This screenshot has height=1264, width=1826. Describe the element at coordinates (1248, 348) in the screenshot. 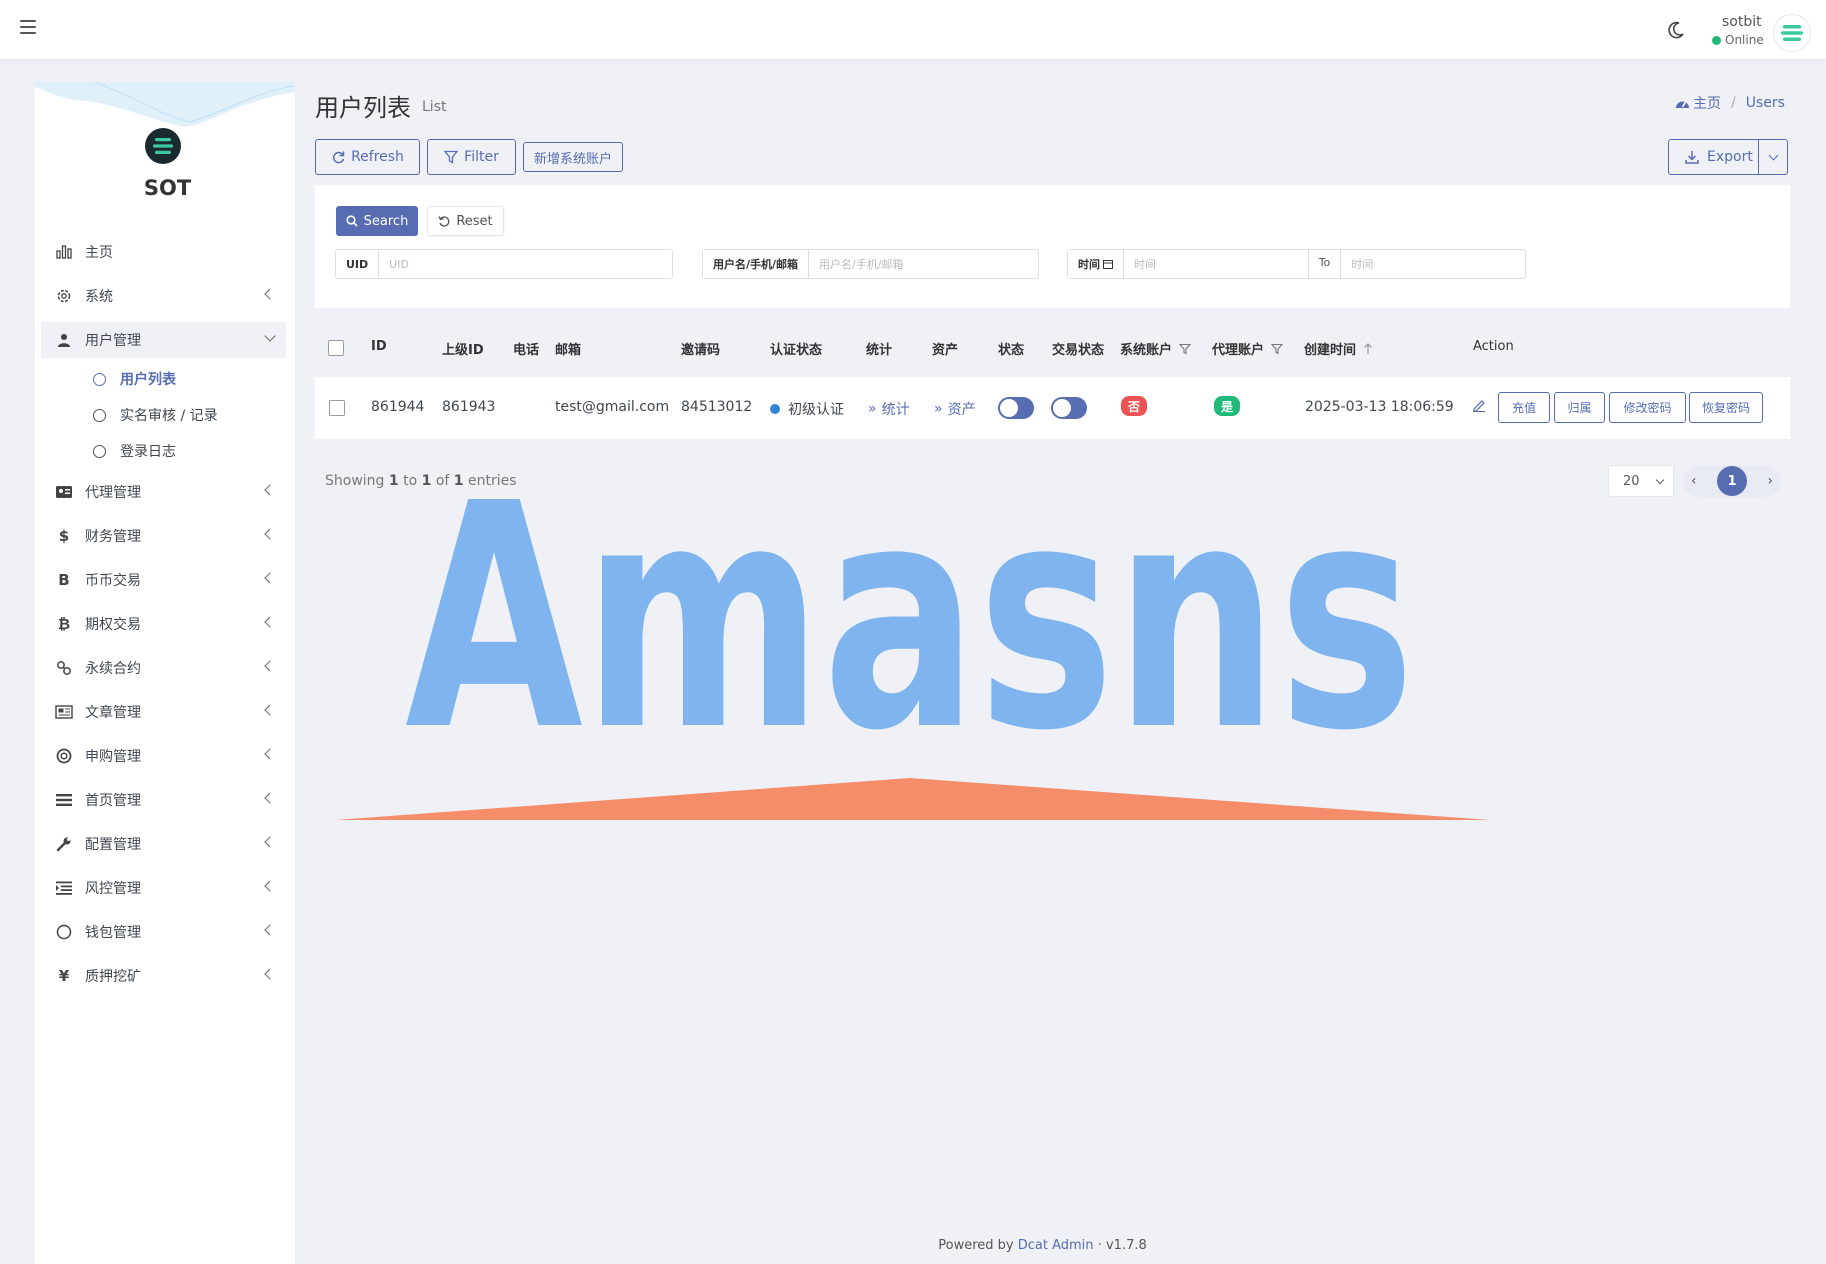

I see `column-header-agent-account: 代理账户` at that location.